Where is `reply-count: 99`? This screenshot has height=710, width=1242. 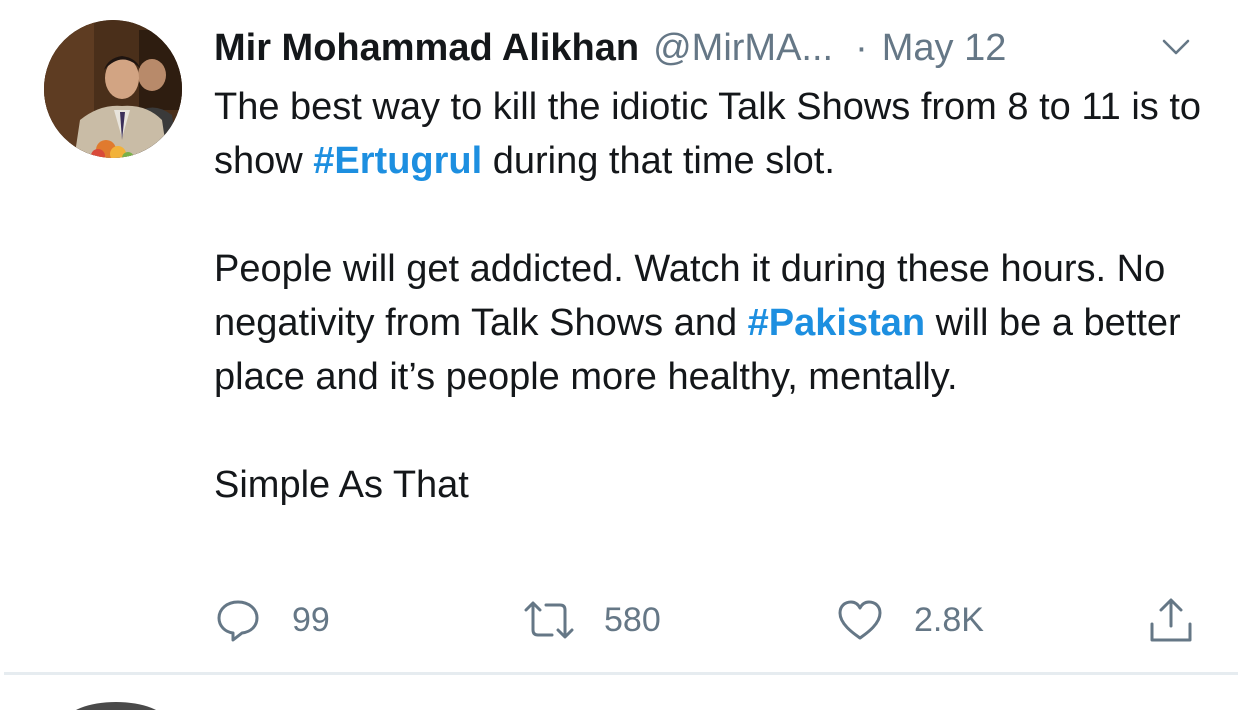 reply-count: 99 is located at coordinates (311, 619).